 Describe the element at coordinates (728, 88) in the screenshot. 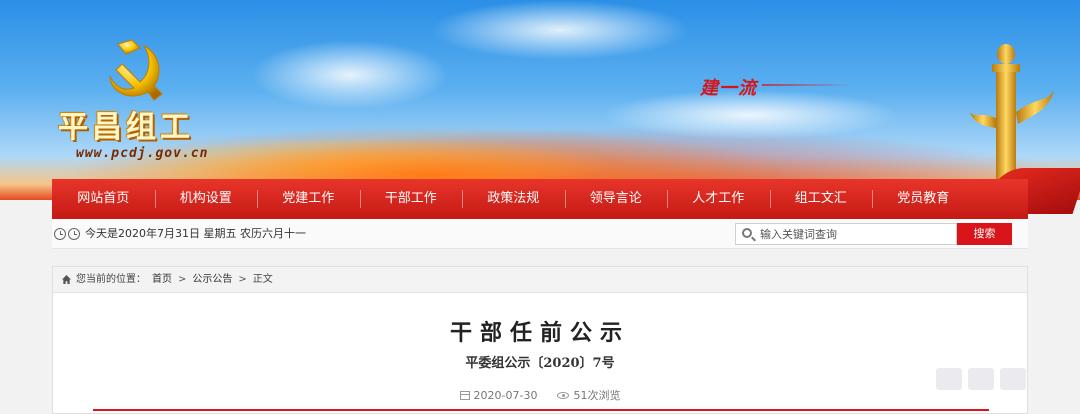

I see `slogan: 建一流` at that location.